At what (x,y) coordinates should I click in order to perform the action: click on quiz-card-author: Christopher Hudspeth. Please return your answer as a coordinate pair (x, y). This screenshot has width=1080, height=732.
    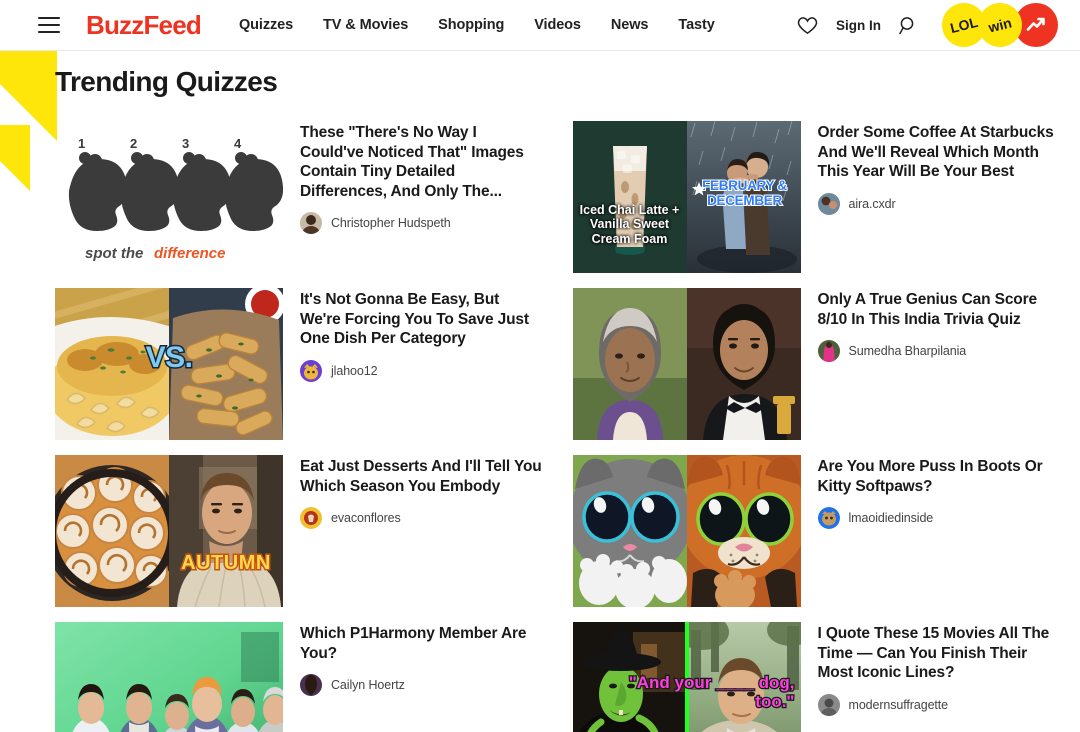
    Looking at the image, I should click on (391, 223).